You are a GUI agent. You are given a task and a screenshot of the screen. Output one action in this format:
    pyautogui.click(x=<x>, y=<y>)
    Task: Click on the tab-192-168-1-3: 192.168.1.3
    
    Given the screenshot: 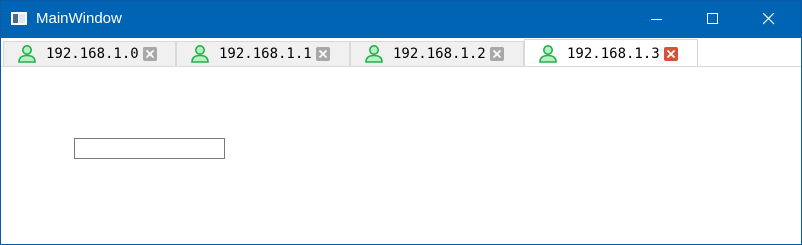 What is the action you would take?
    pyautogui.click(x=611, y=53)
    